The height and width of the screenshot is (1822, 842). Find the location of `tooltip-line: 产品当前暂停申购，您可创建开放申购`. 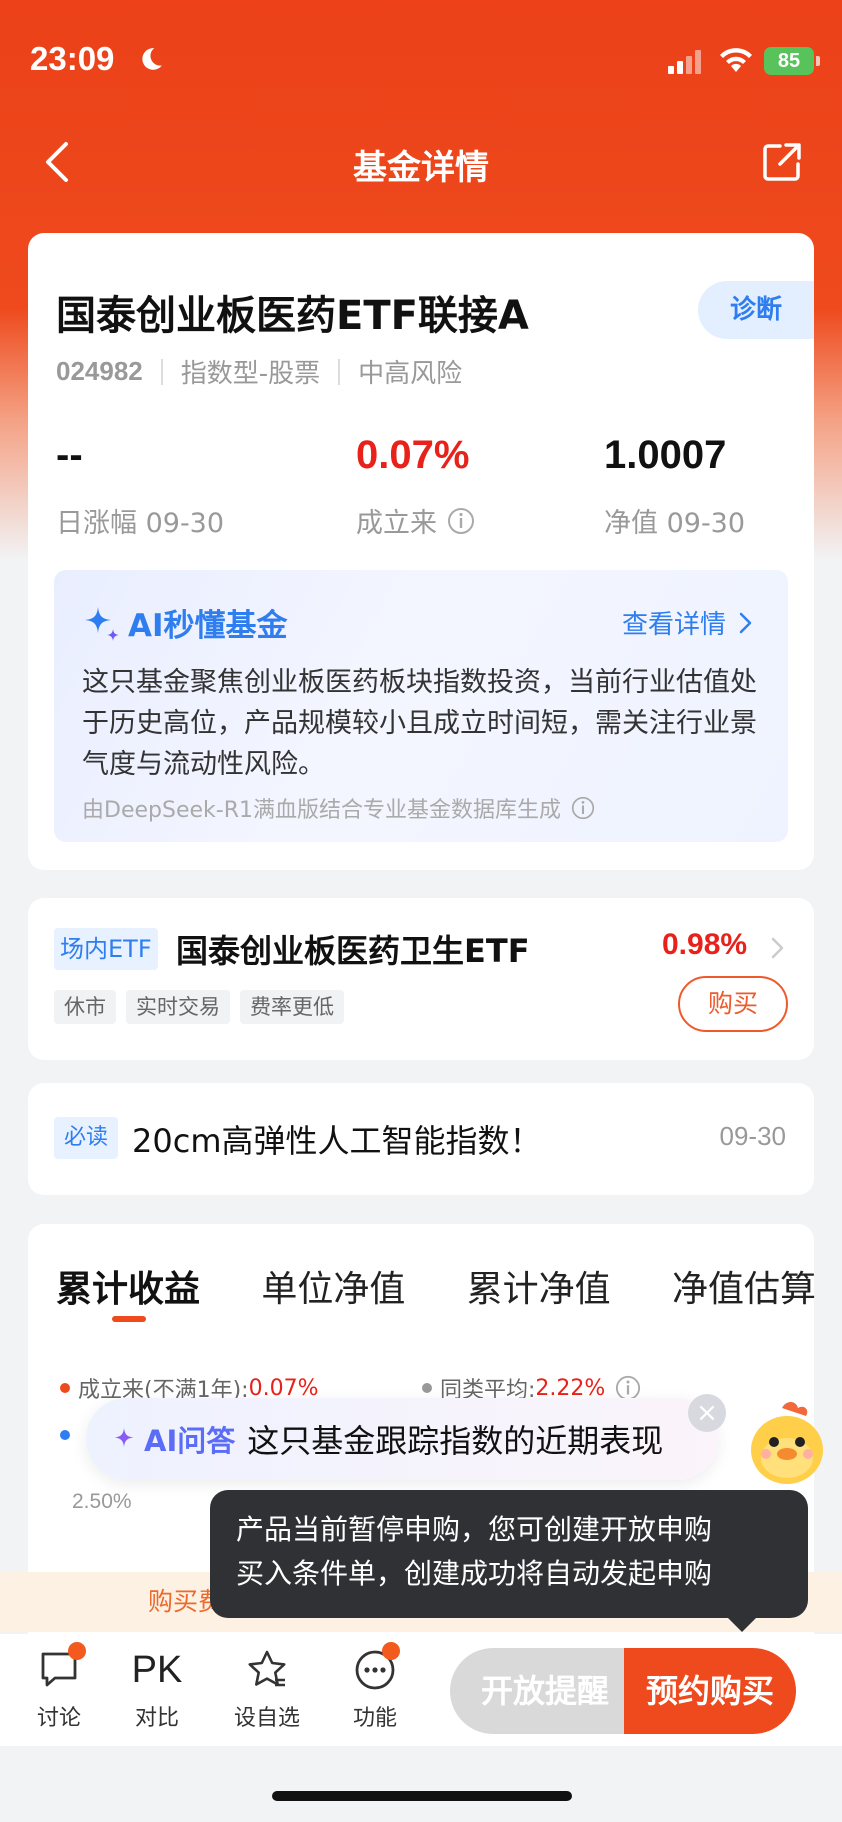

tooltip-line: 产品当前暂停申购，您可创建开放申购 is located at coordinates (474, 1529).